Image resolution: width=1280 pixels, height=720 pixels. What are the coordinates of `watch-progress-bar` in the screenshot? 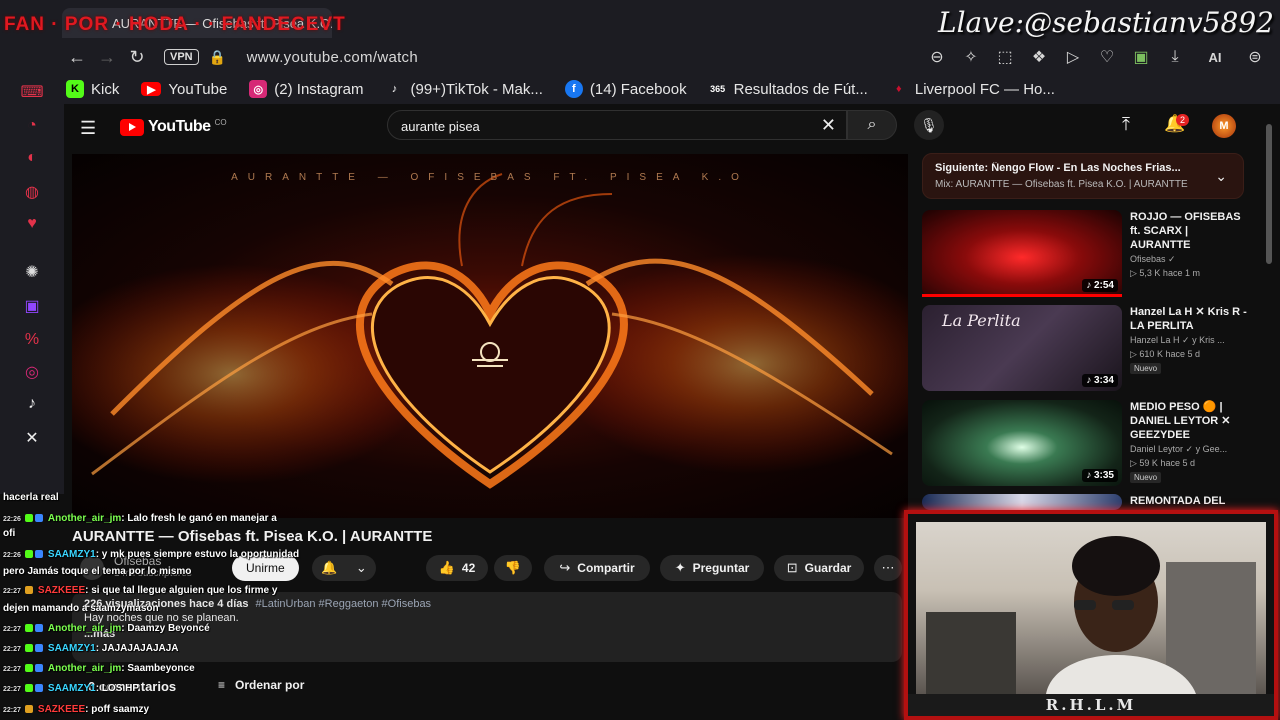 It's located at (1022, 295).